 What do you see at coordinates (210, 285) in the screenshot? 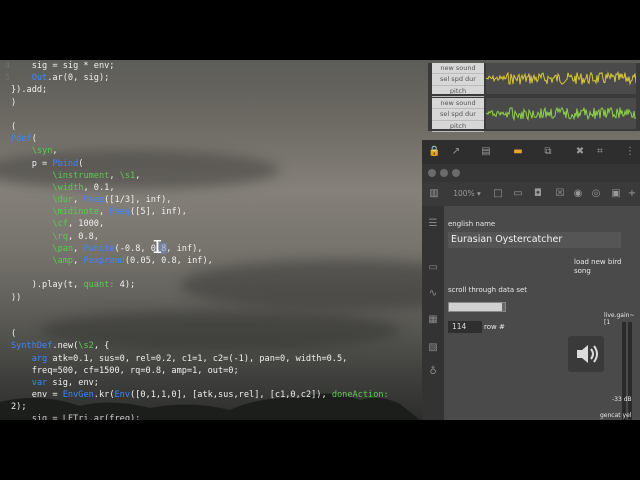
I see `code-line: ).play(t, quant: 4);` at bounding box center [210, 285].